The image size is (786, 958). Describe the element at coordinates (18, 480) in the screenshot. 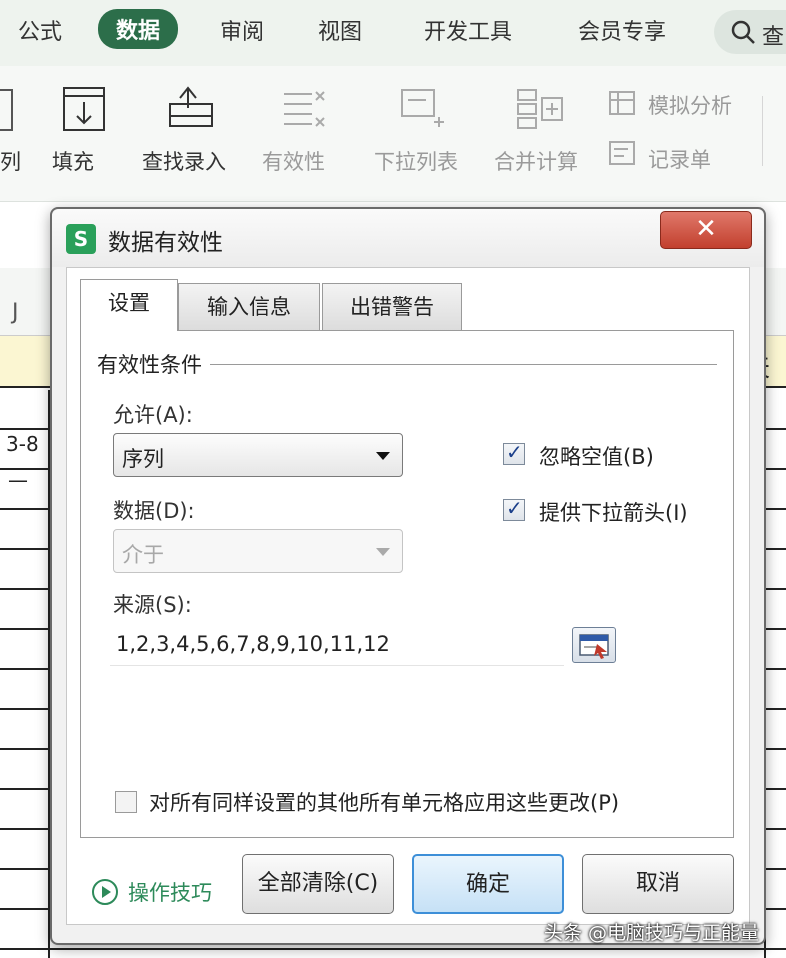

I see `cell-dash-value: —` at that location.